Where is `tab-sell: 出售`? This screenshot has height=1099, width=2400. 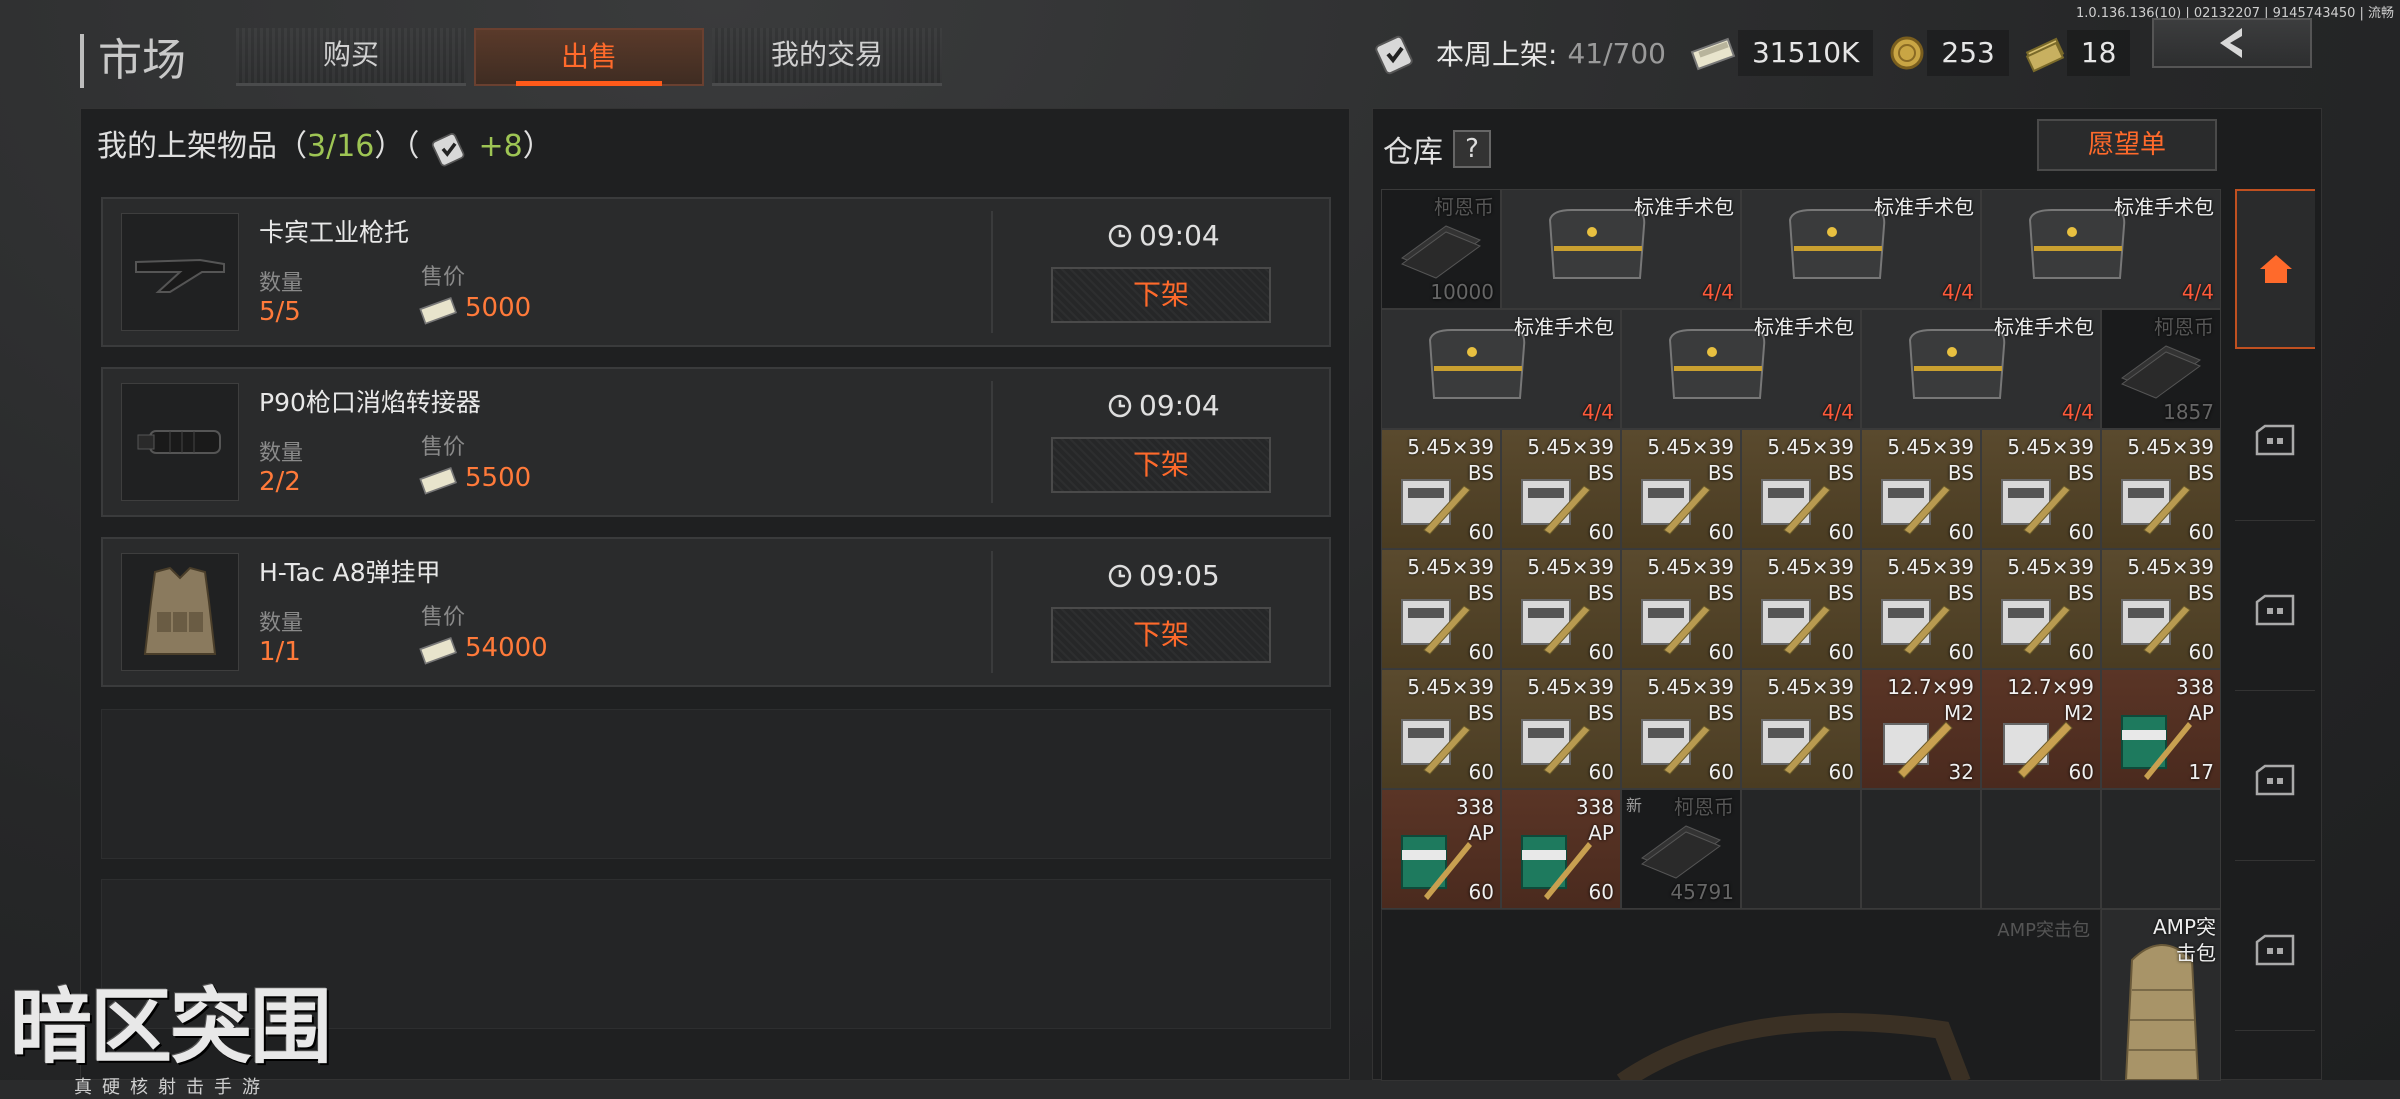 tab-sell: 出售 is located at coordinates (589, 57).